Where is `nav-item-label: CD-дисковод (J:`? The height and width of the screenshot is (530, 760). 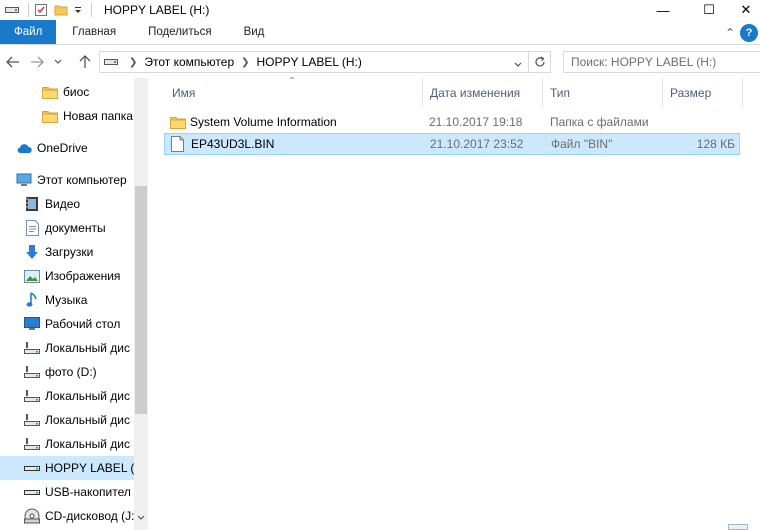
nav-item-label: CD-дисковод (J: is located at coordinates (89, 516).